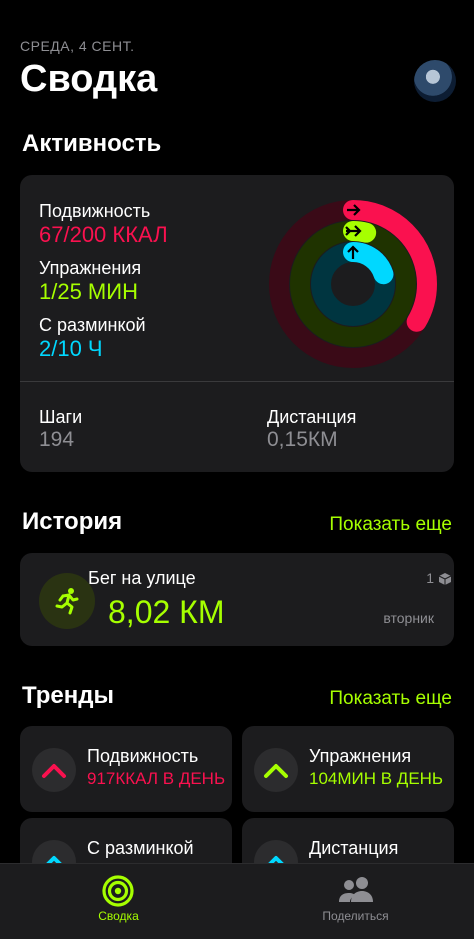 The image size is (474, 939). What do you see at coordinates (408, 618) in the screenshot?
I see `workout-day: вторник` at bounding box center [408, 618].